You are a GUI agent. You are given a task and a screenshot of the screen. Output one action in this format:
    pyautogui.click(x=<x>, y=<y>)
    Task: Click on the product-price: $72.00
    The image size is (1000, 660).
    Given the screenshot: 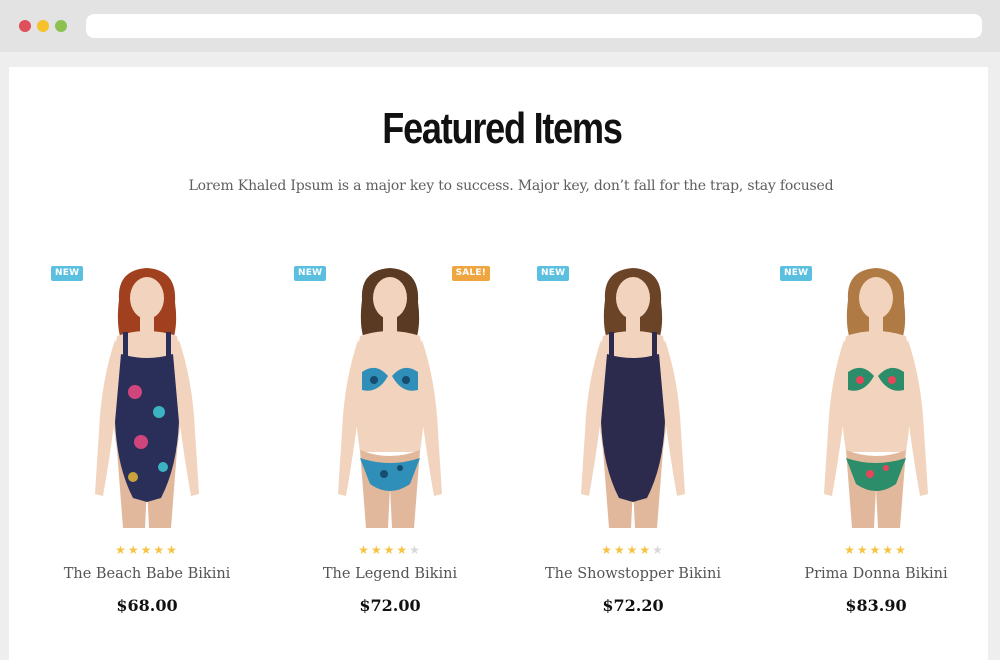 What is the action you would take?
    pyautogui.click(x=390, y=605)
    